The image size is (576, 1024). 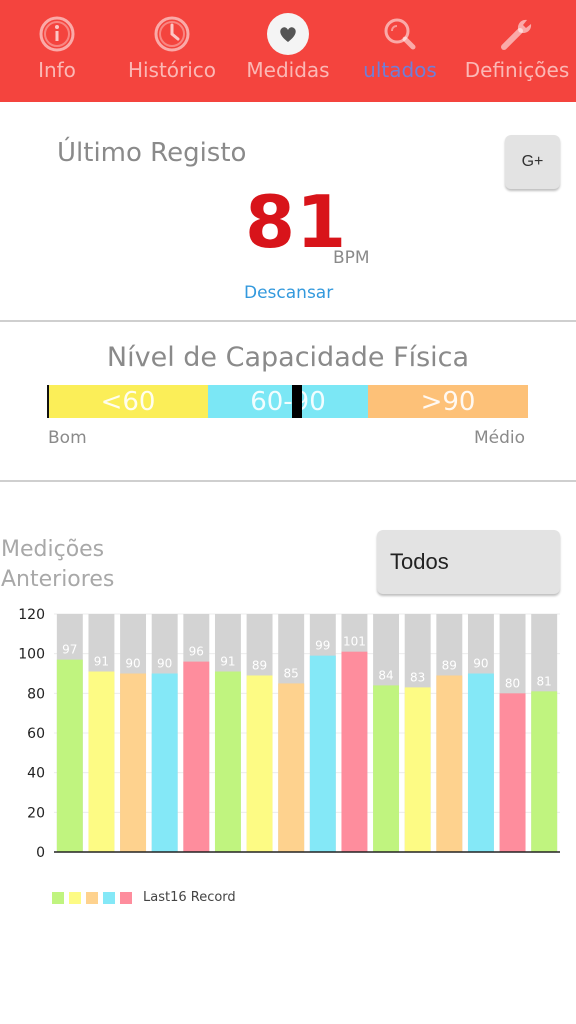 What do you see at coordinates (288, 34) in the screenshot?
I see `heart-icon` at bounding box center [288, 34].